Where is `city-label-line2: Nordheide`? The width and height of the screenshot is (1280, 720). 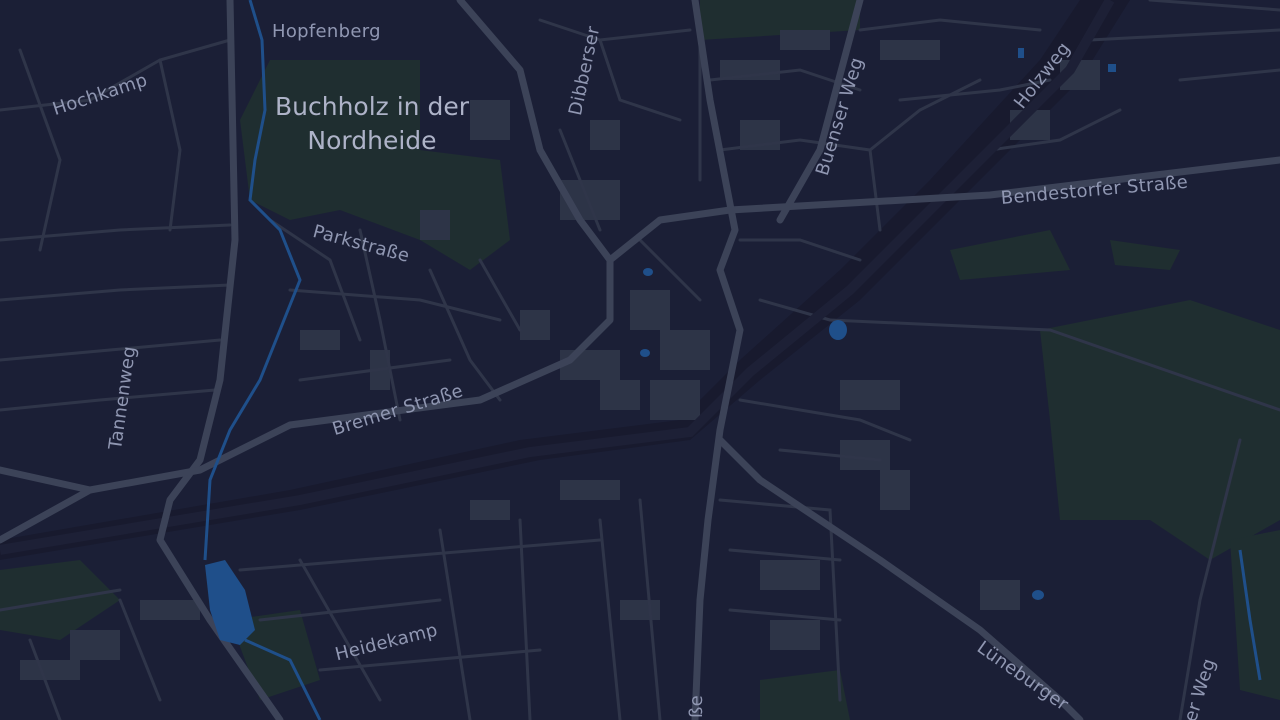 city-label-line2: Nordheide is located at coordinates (372, 140).